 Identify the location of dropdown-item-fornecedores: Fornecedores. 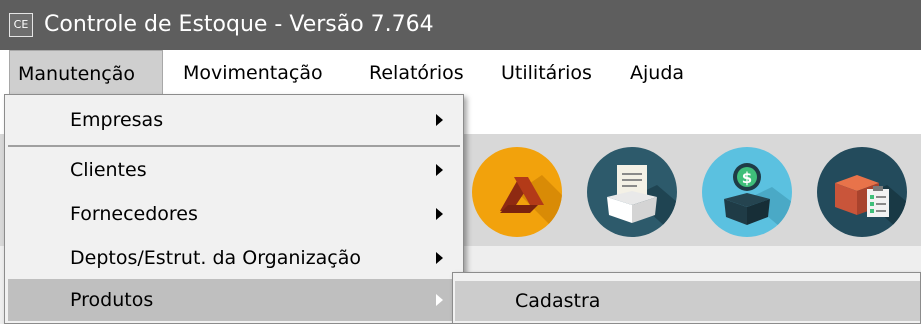
(234, 214).